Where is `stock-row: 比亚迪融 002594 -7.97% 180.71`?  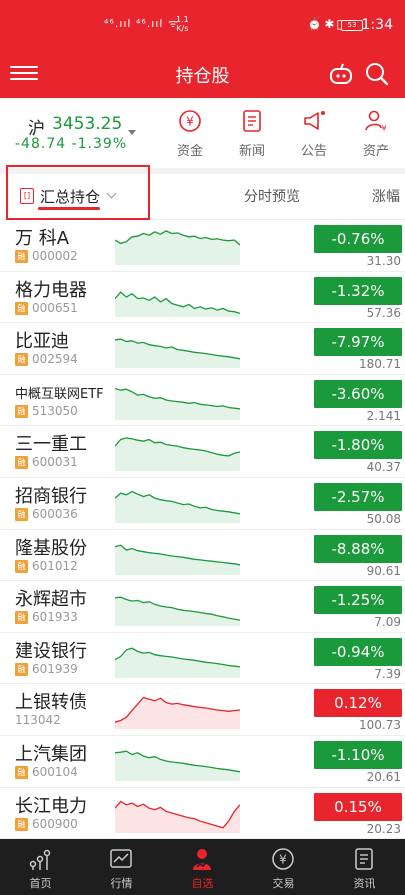 stock-row: 比亚迪融 002594 -7.97% 180.71 is located at coordinates (202, 349).